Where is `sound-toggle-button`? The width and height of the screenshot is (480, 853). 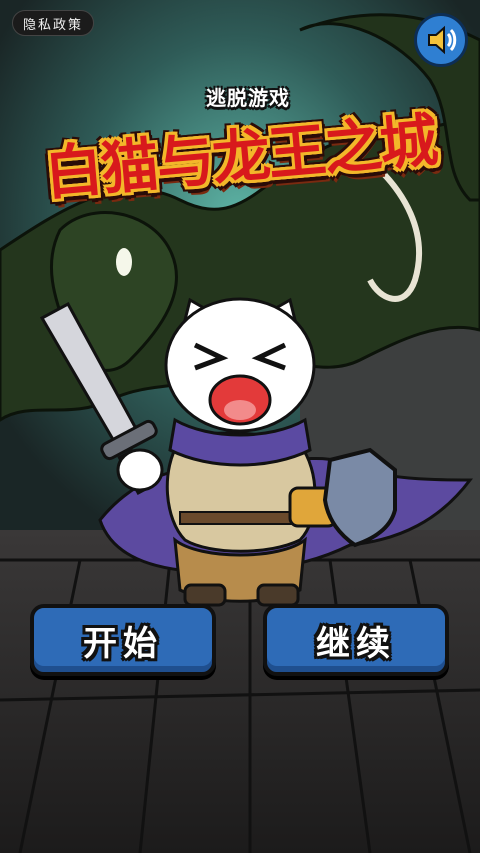 sound-toggle-button is located at coordinates (441, 40).